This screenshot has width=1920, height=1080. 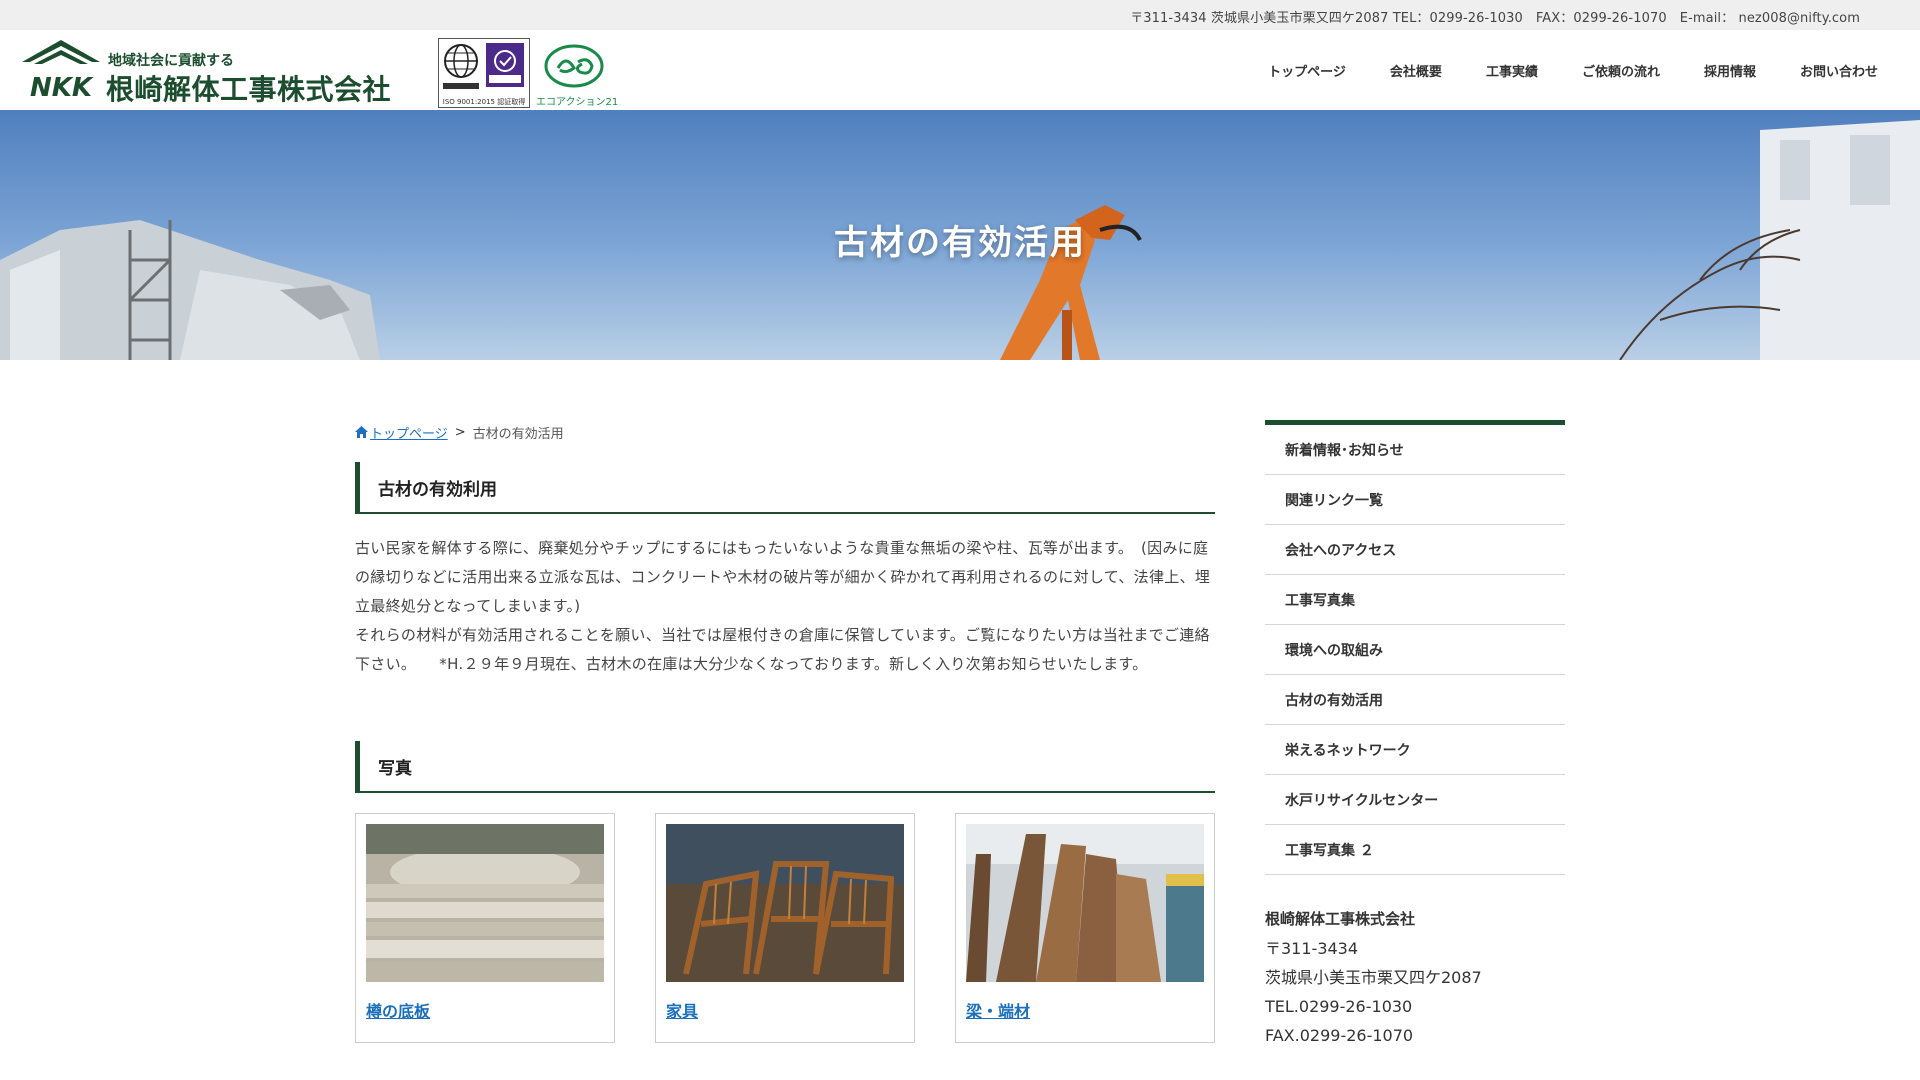 I want to click on sidebar-item-network: 栄えるネットワーク, so click(x=1415, y=750).